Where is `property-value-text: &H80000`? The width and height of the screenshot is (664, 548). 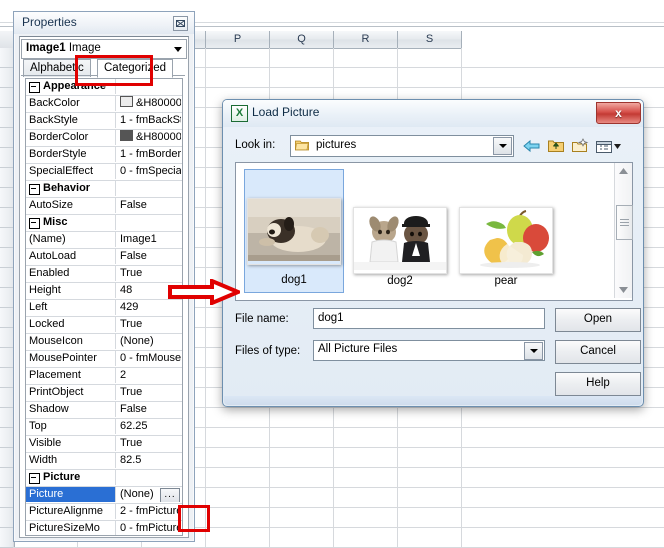 property-value-text: &H80000 is located at coordinates (158, 137).